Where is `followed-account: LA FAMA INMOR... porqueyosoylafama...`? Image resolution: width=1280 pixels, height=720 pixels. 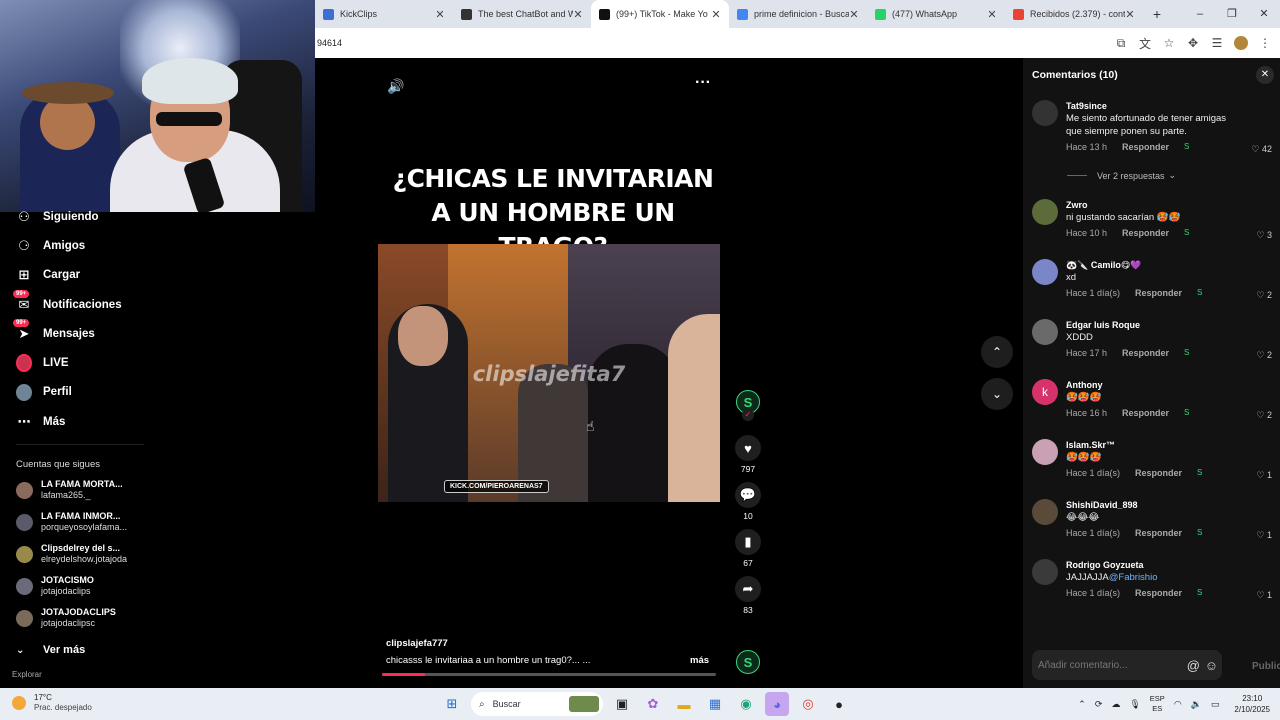 followed-account: LA FAMA INMOR... porqueyosoylafama... is located at coordinates (80, 522).